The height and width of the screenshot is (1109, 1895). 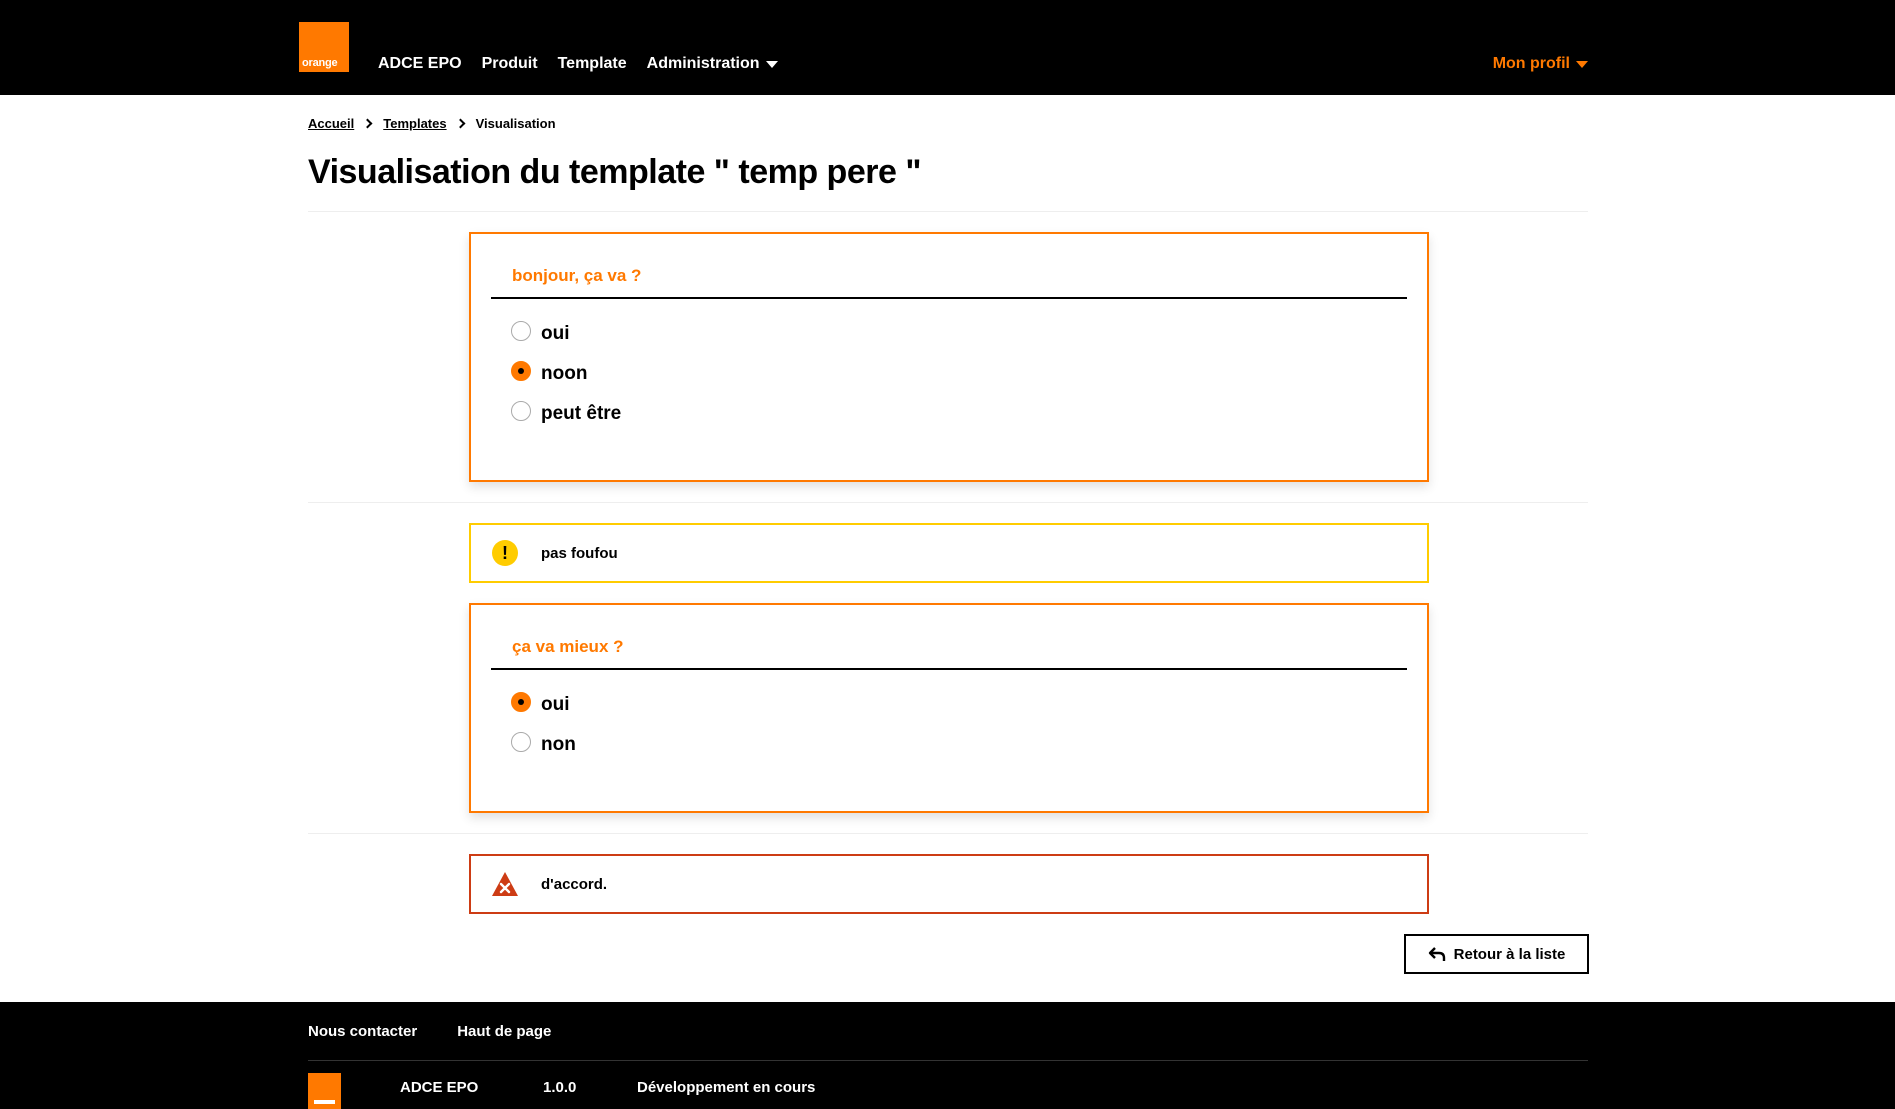 I want to click on footer-app-name: ADCE EPO, so click(x=439, y=1087).